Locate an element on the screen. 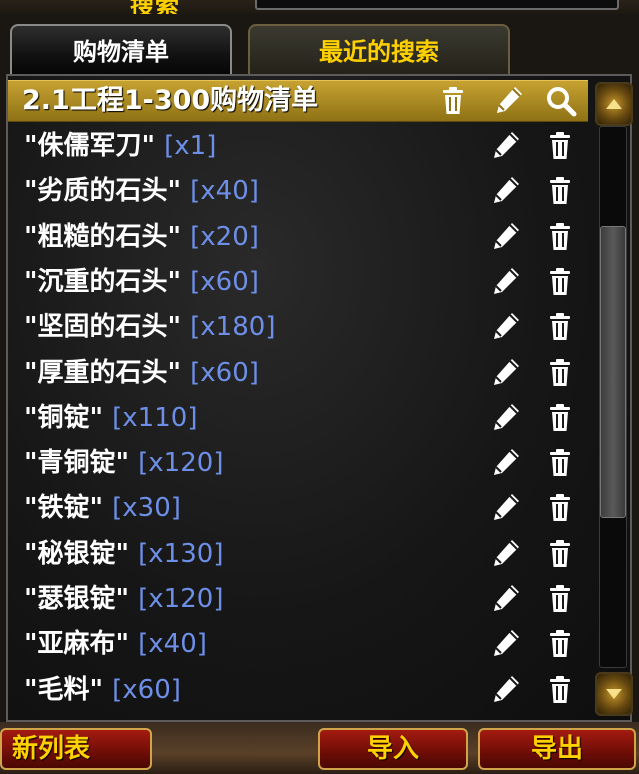 This screenshot has width=639, height=774. item-label: "铁锭" is located at coordinates (68, 508).